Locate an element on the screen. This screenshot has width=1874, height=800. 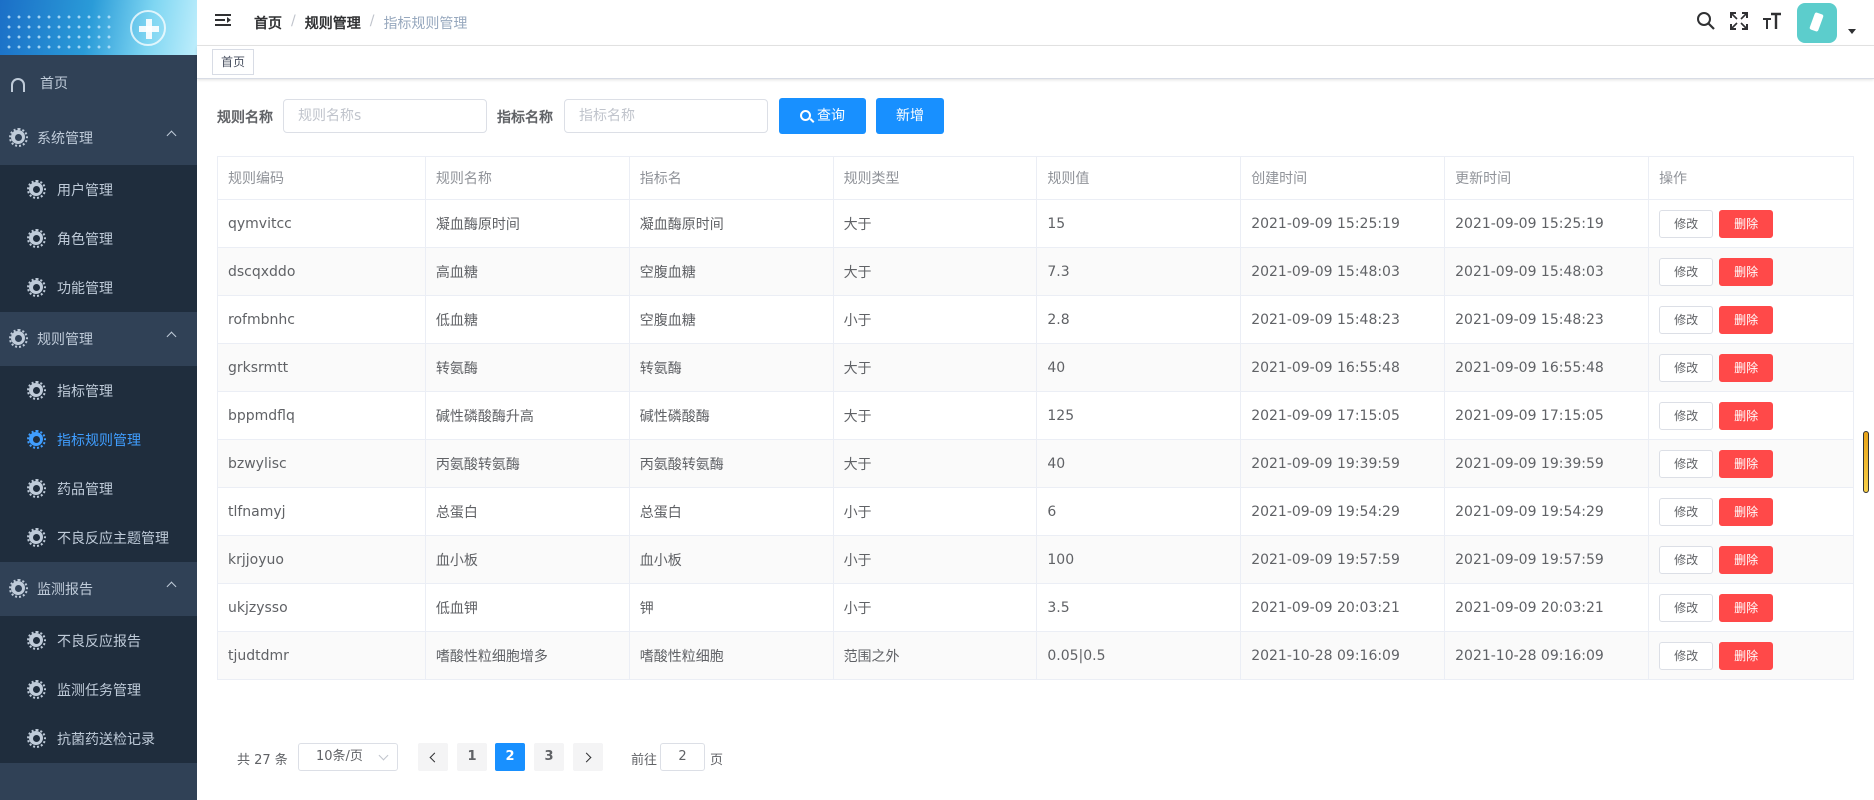
goto-suffix: 页 is located at coordinates (717, 760).